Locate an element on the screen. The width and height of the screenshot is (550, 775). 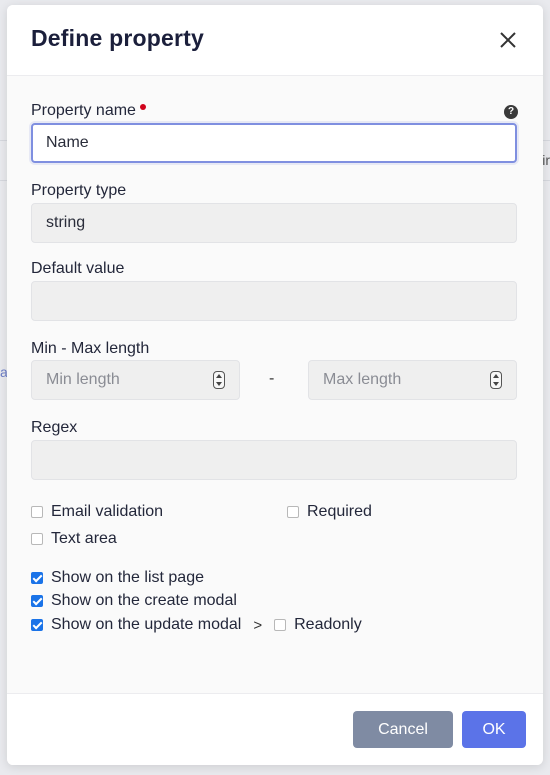
required-indicator is located at coordinates (142, 107).